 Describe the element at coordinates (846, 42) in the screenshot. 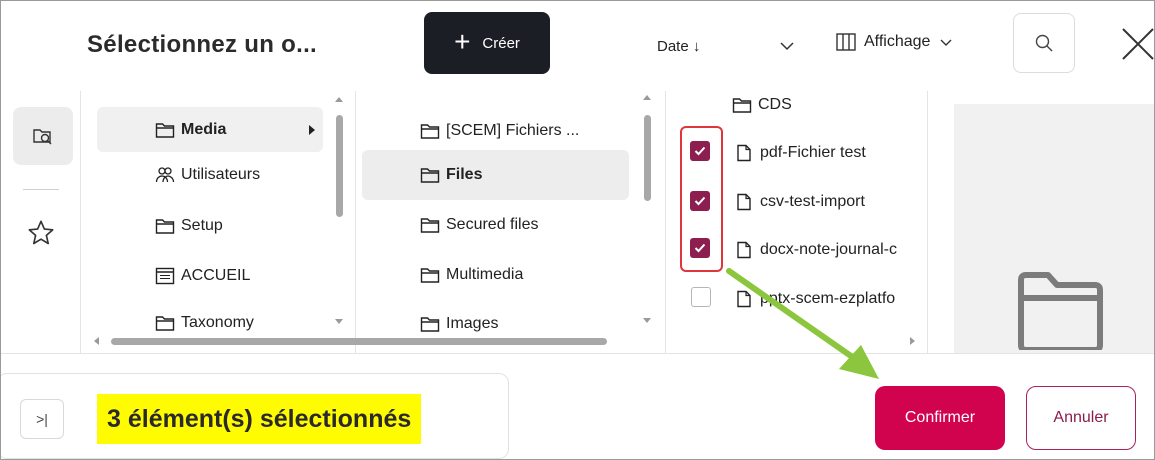

I see `columns-icon` at that location.